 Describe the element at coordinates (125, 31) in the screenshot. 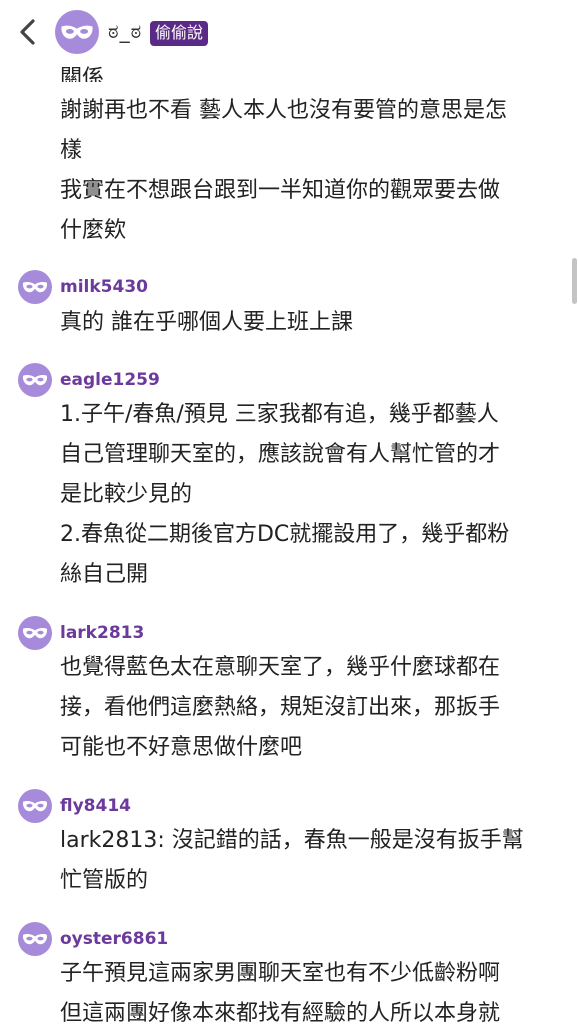

I see `poster-name: ಠ_ಠ` at that location.